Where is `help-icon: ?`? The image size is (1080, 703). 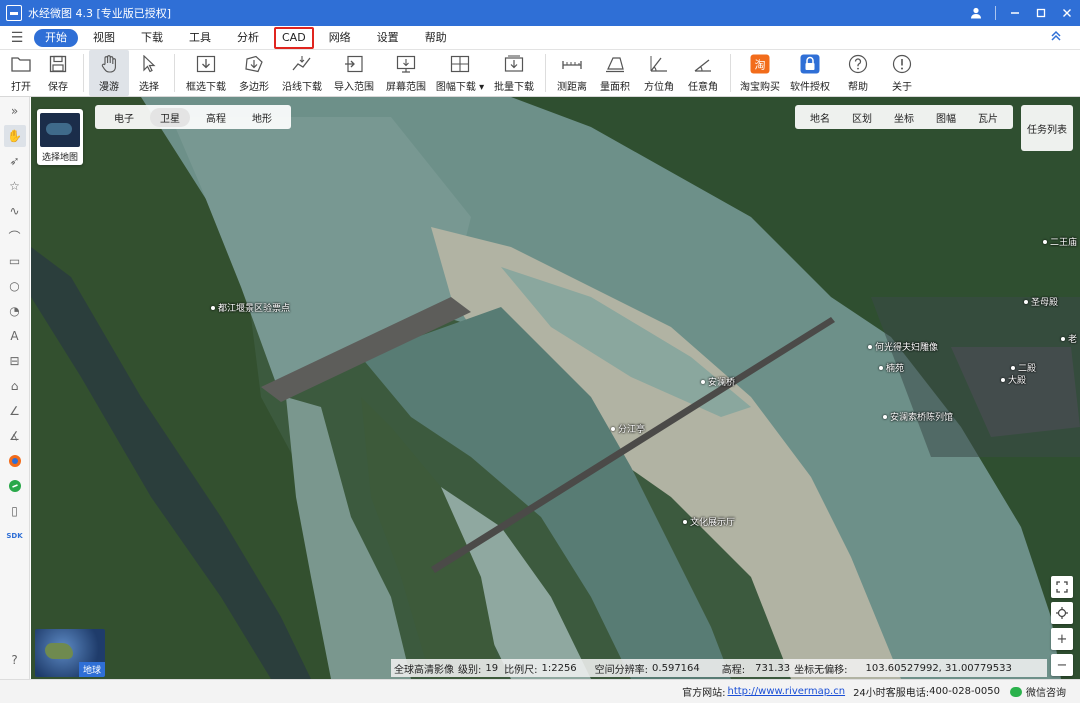
help-icon: ? is located at coordinates (15, 660).